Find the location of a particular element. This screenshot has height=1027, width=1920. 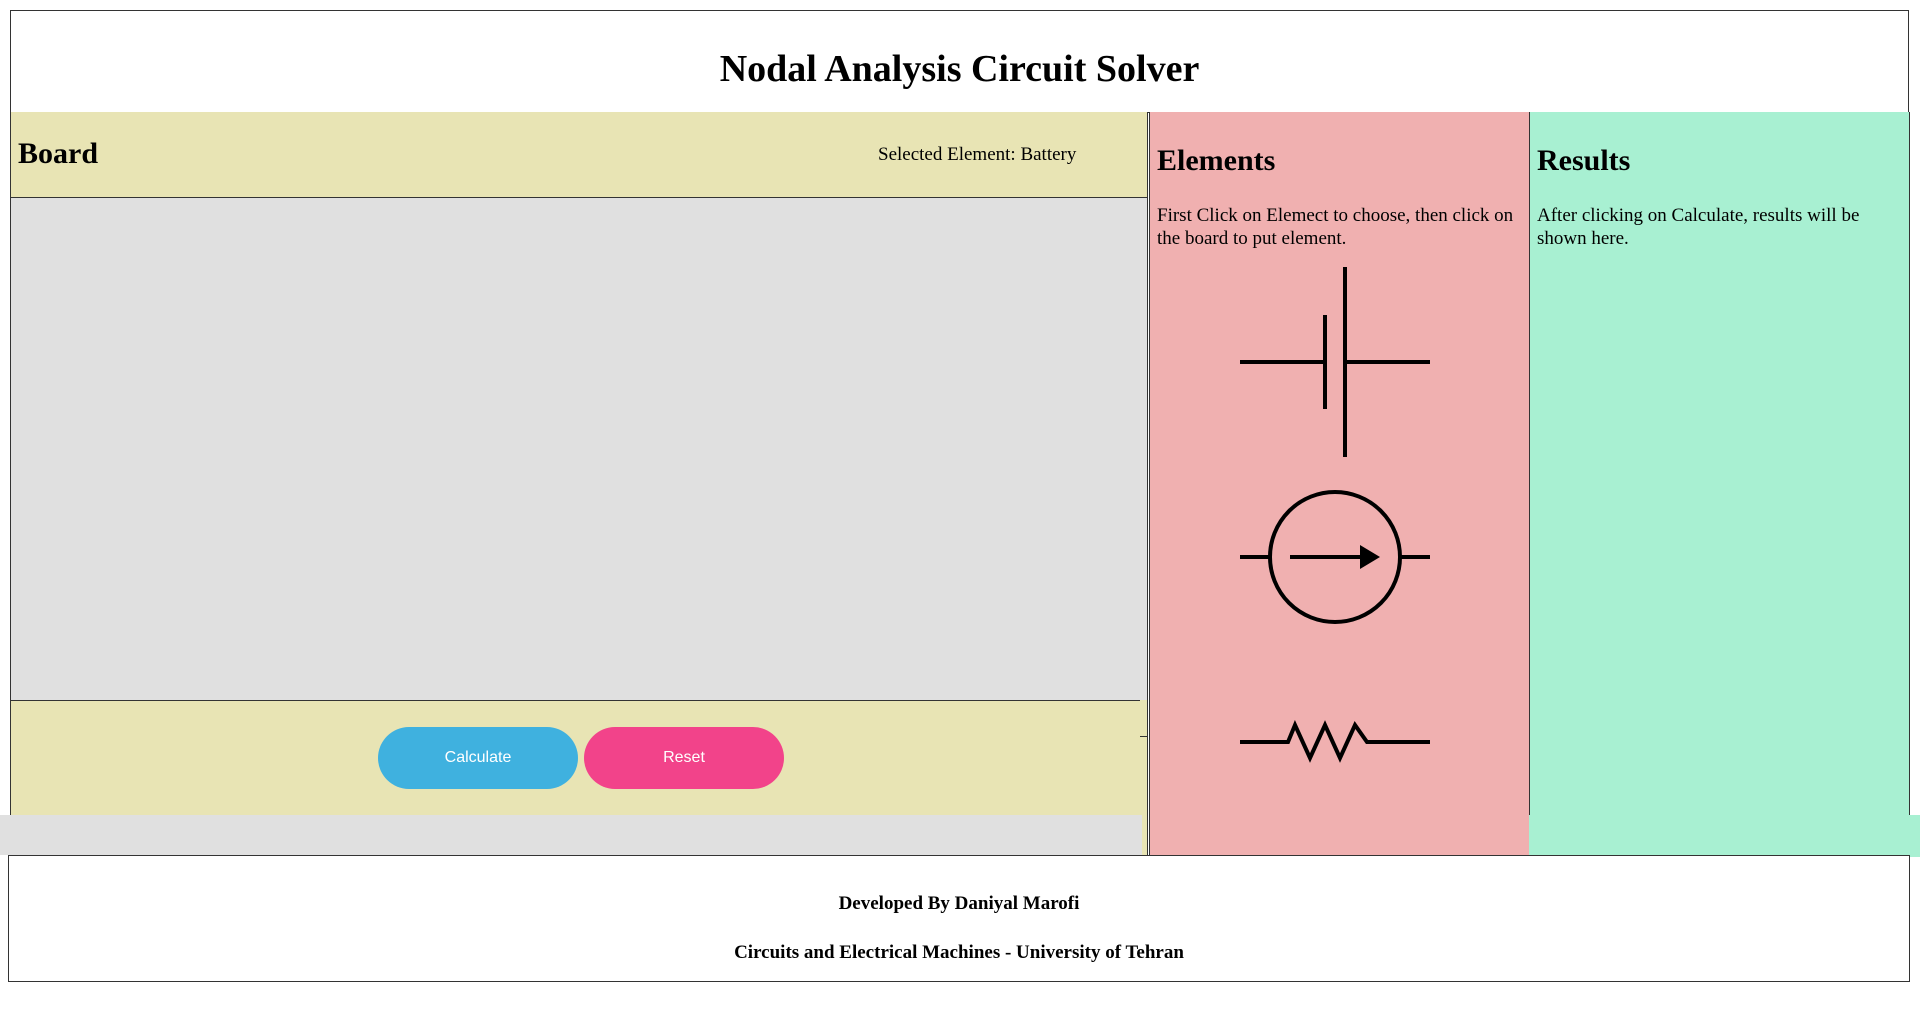

battery-icon is located at coordinates (1335, 362).